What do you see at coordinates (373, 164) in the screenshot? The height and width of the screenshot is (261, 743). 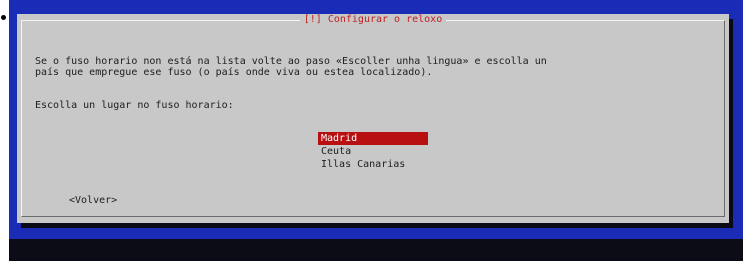 I see `timezone-option-illas-canarias: Illas Canarias` at bounding box center [373, 164].